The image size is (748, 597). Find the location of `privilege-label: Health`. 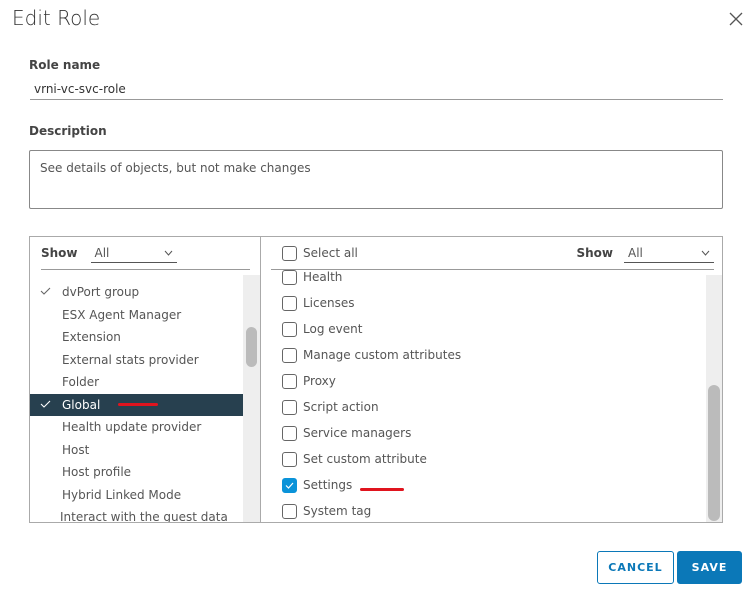

privilege-label: Health is located at coordinates (323, 277).